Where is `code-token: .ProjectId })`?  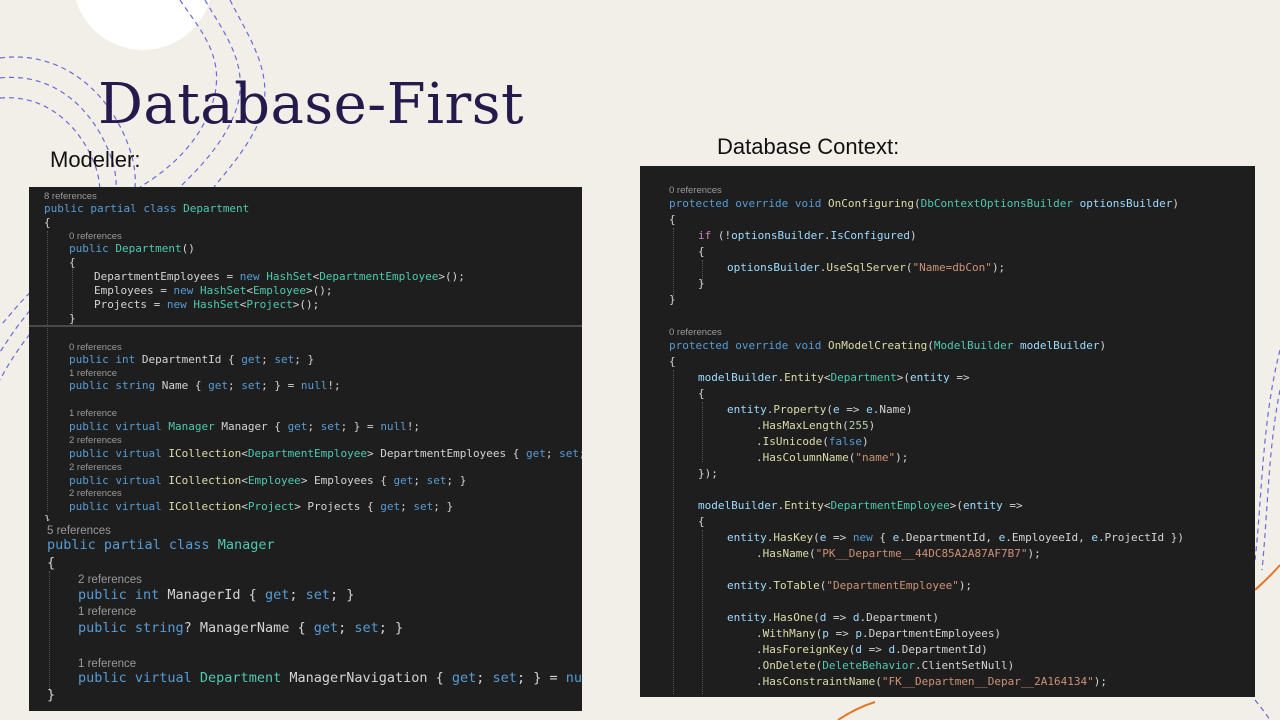
code-token: .ProjectId }) is located at coordinates (1141, 537).